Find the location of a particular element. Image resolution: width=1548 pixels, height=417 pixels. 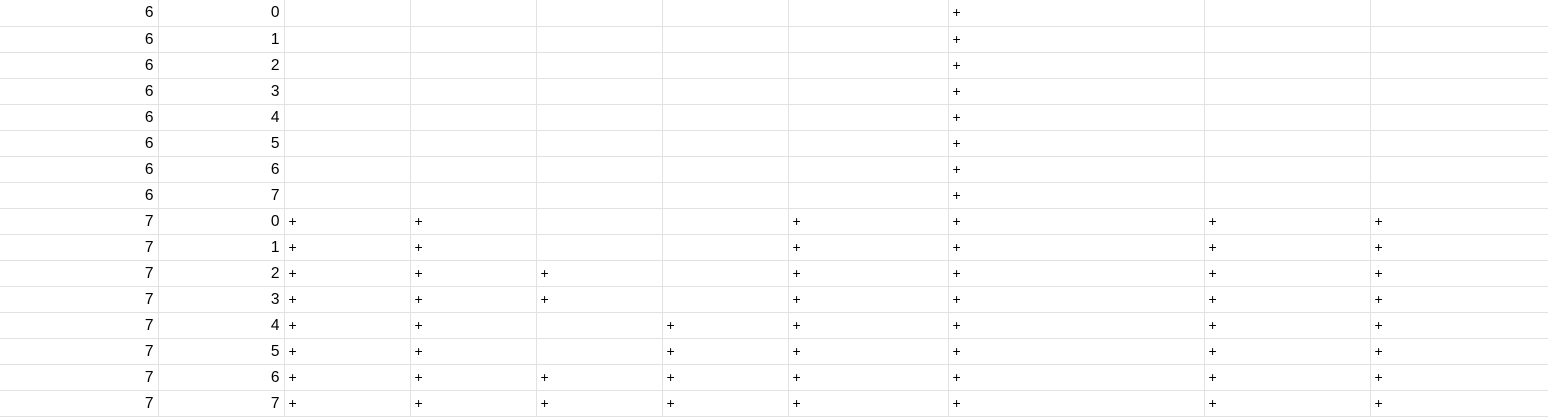

cell-index: 2 is located at coordinates (221, 273).